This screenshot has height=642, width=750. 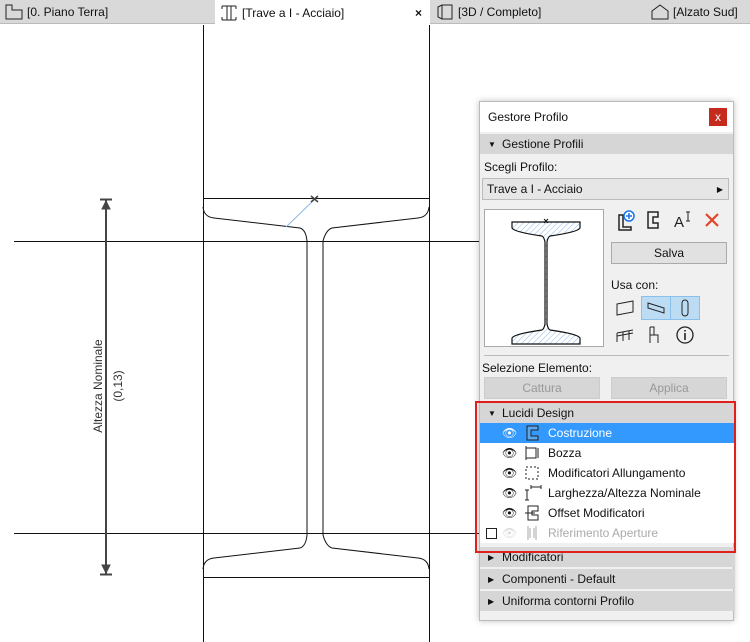 What do you see at coordinates (445, 12) in the screenshot?
I see `3d-icon` at bounding box center [445, 12].